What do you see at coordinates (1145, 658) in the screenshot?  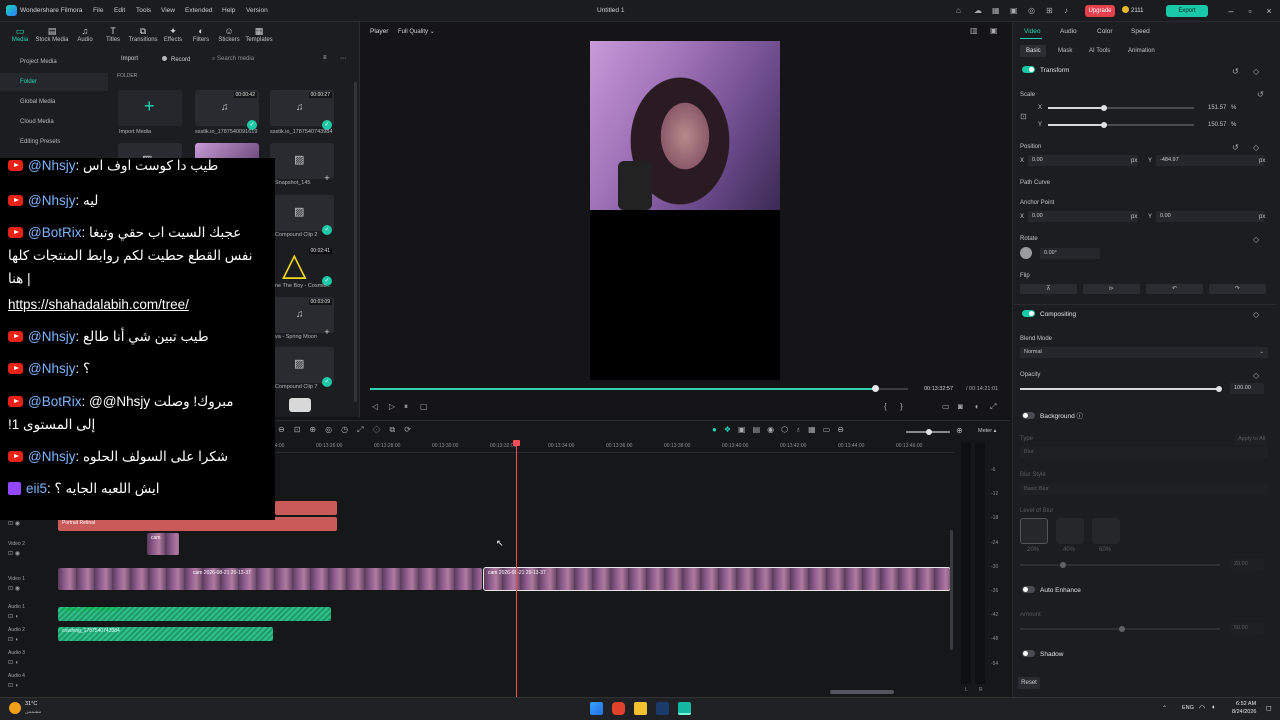 I see `shadow-section: Shadow` at bounding box center [1145, 658].